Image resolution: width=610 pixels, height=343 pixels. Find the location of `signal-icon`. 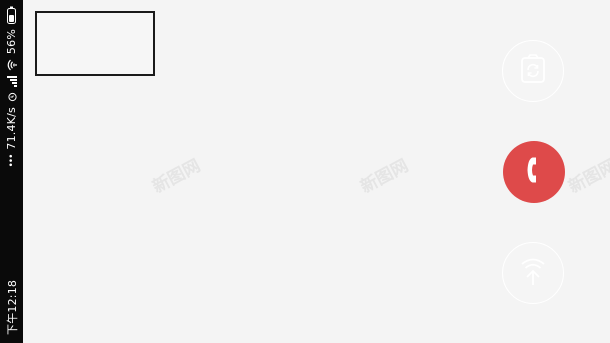

signal-icon is located at coordinates (11, 82).